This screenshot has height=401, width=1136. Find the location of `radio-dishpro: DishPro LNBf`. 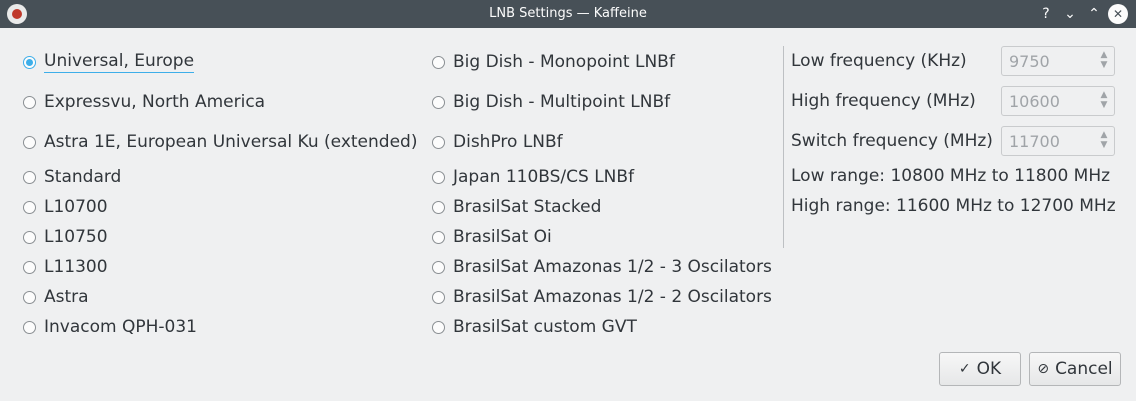

radio-dishpro: DishPro LNBf is located at coordinates (497, 142).